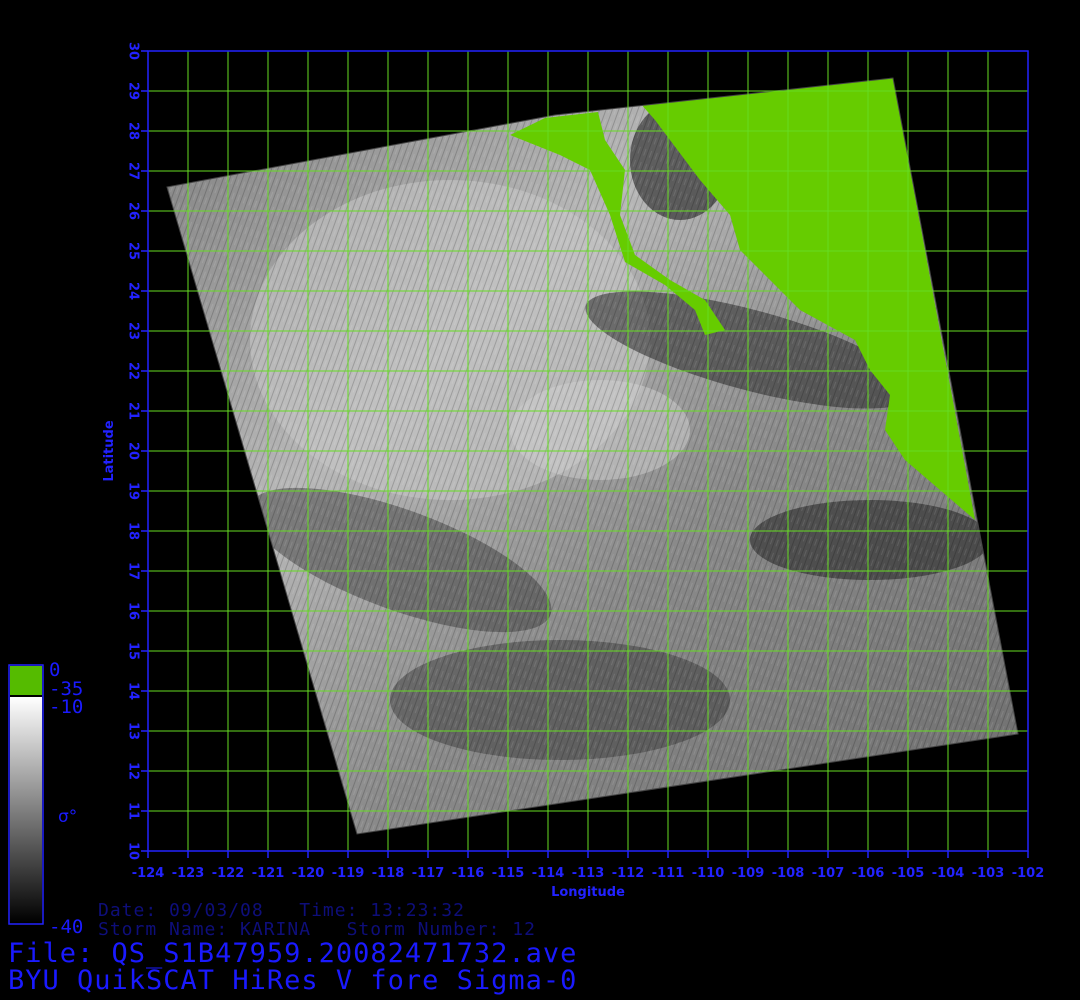 The width and height of the screenshot is (1080, 1000). I want to click on y-tick-label: 13, so click(133, 731).